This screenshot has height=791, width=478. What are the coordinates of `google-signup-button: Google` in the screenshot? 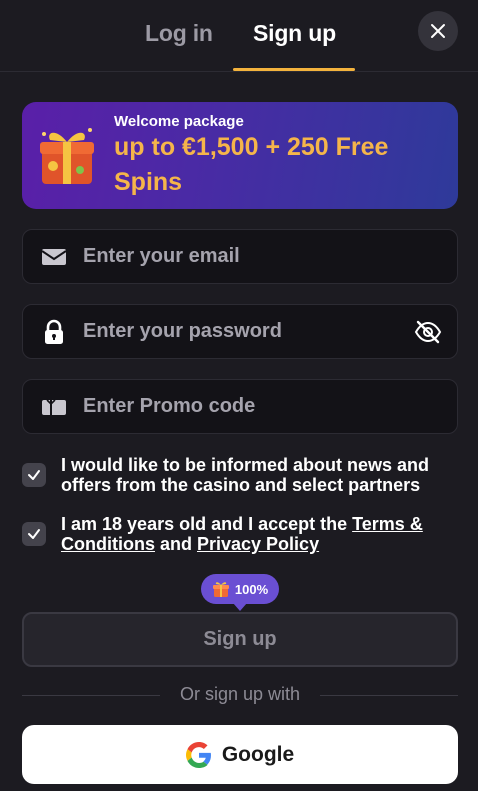 It's located at (240, 754).